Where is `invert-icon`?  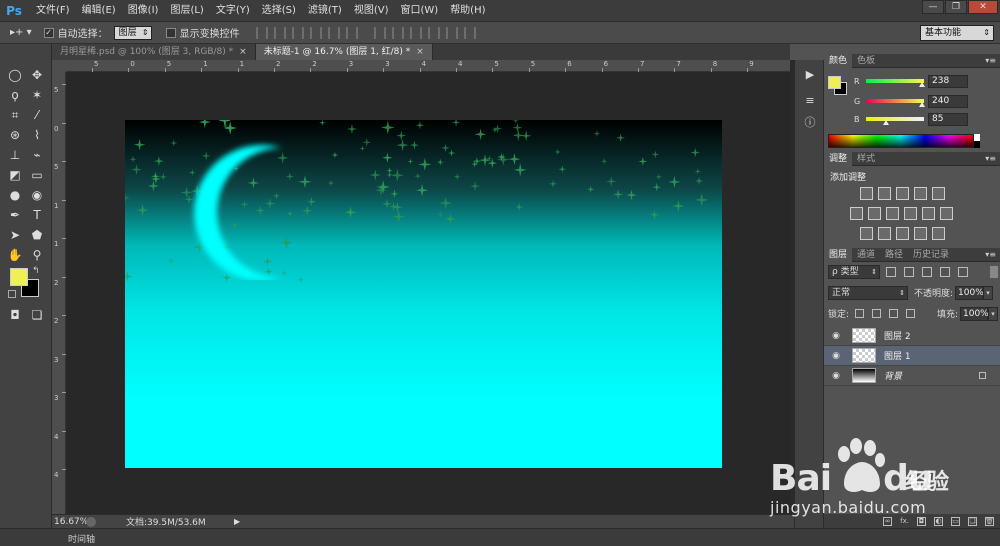
invert-icon is located at coordinates (866, 233).